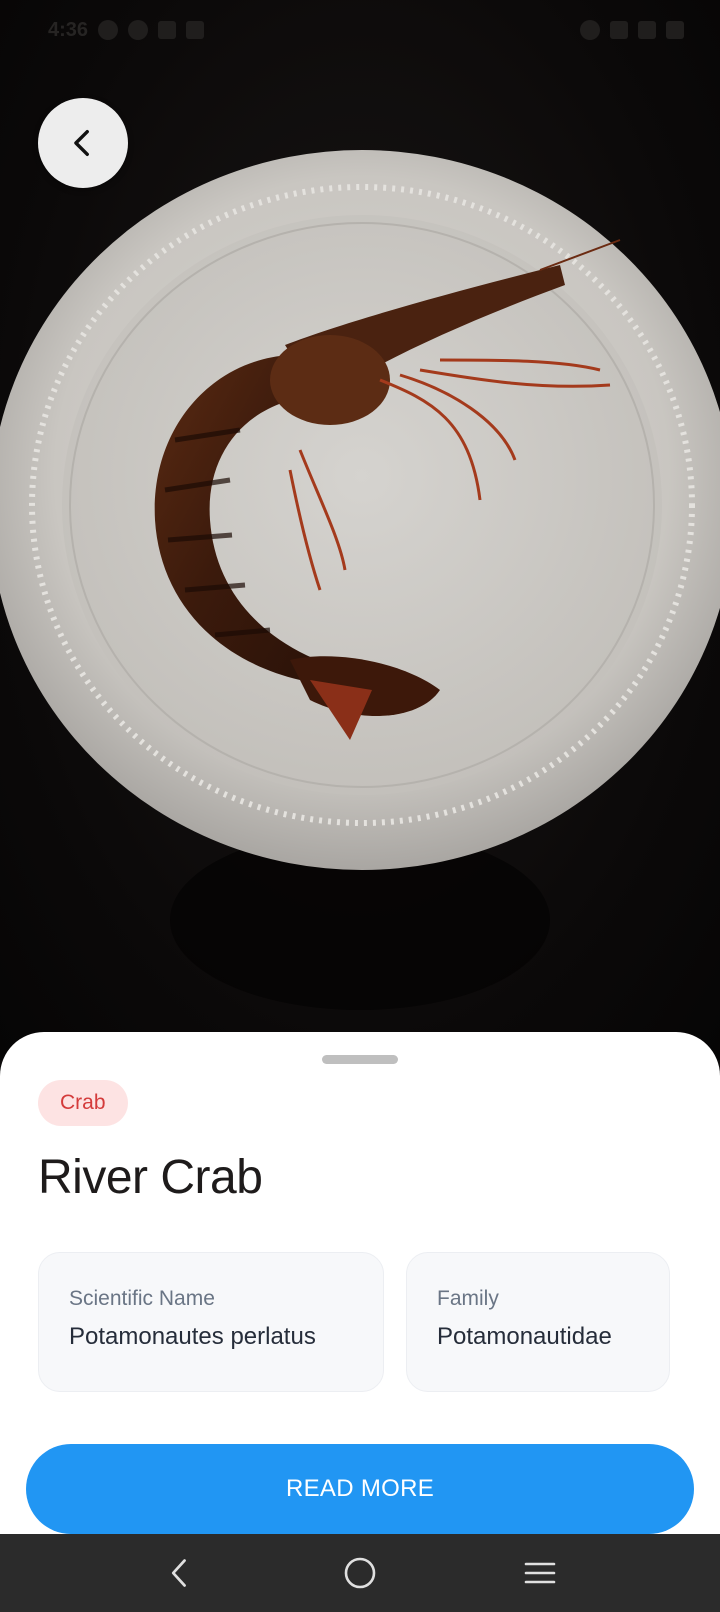  I want to click on facebook-icon, so click(195, 30).